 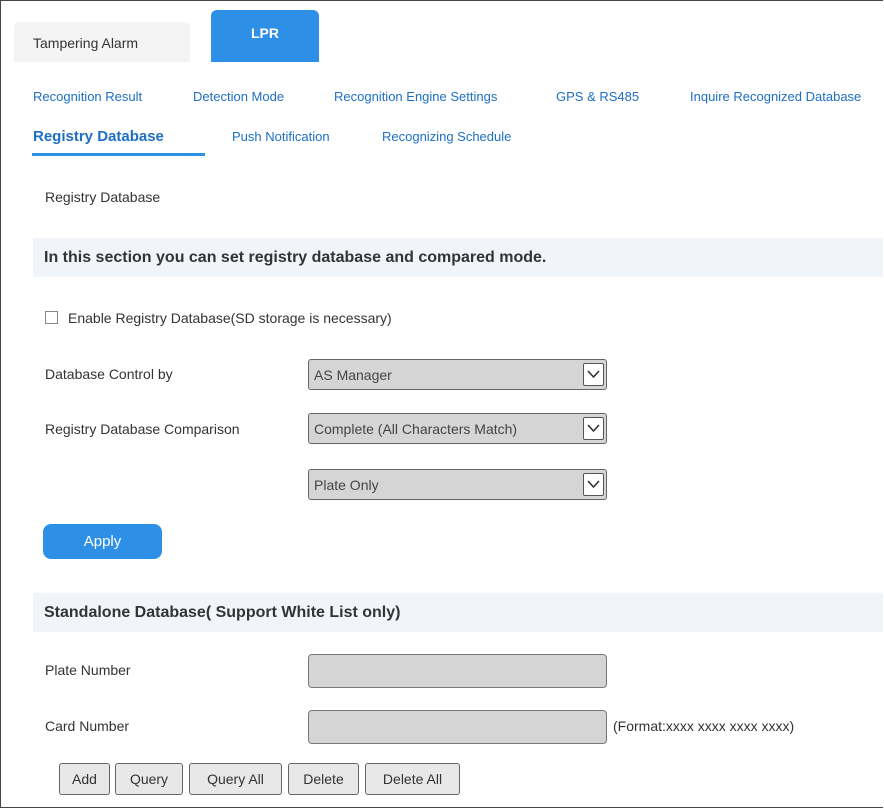 What do you see at coordinates (51, 317) in the screenshot?
I see `enable-registry-checkbox` at bounding box center [51, 317].